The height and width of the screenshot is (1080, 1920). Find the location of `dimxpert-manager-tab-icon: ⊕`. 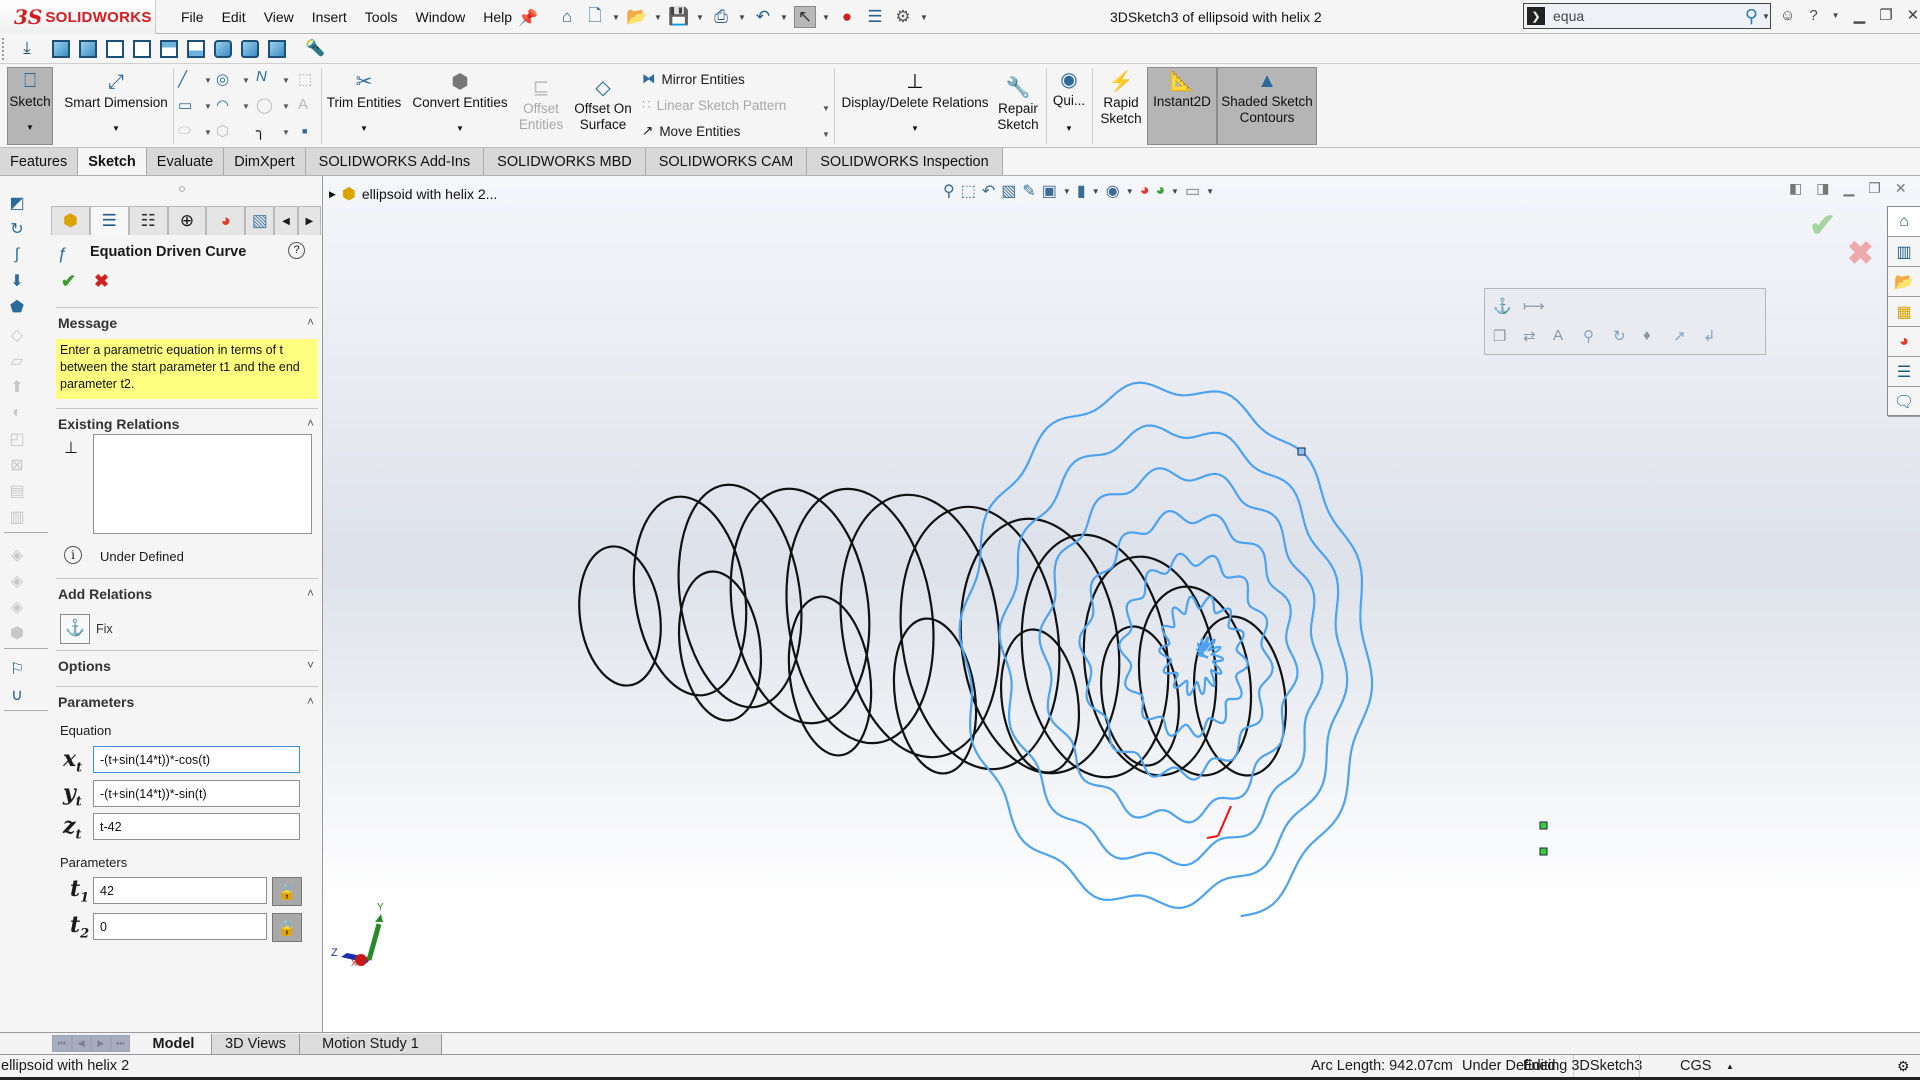

dimxpert-manager-tab-icon: ⊕ is located at coordinates (187, 220).